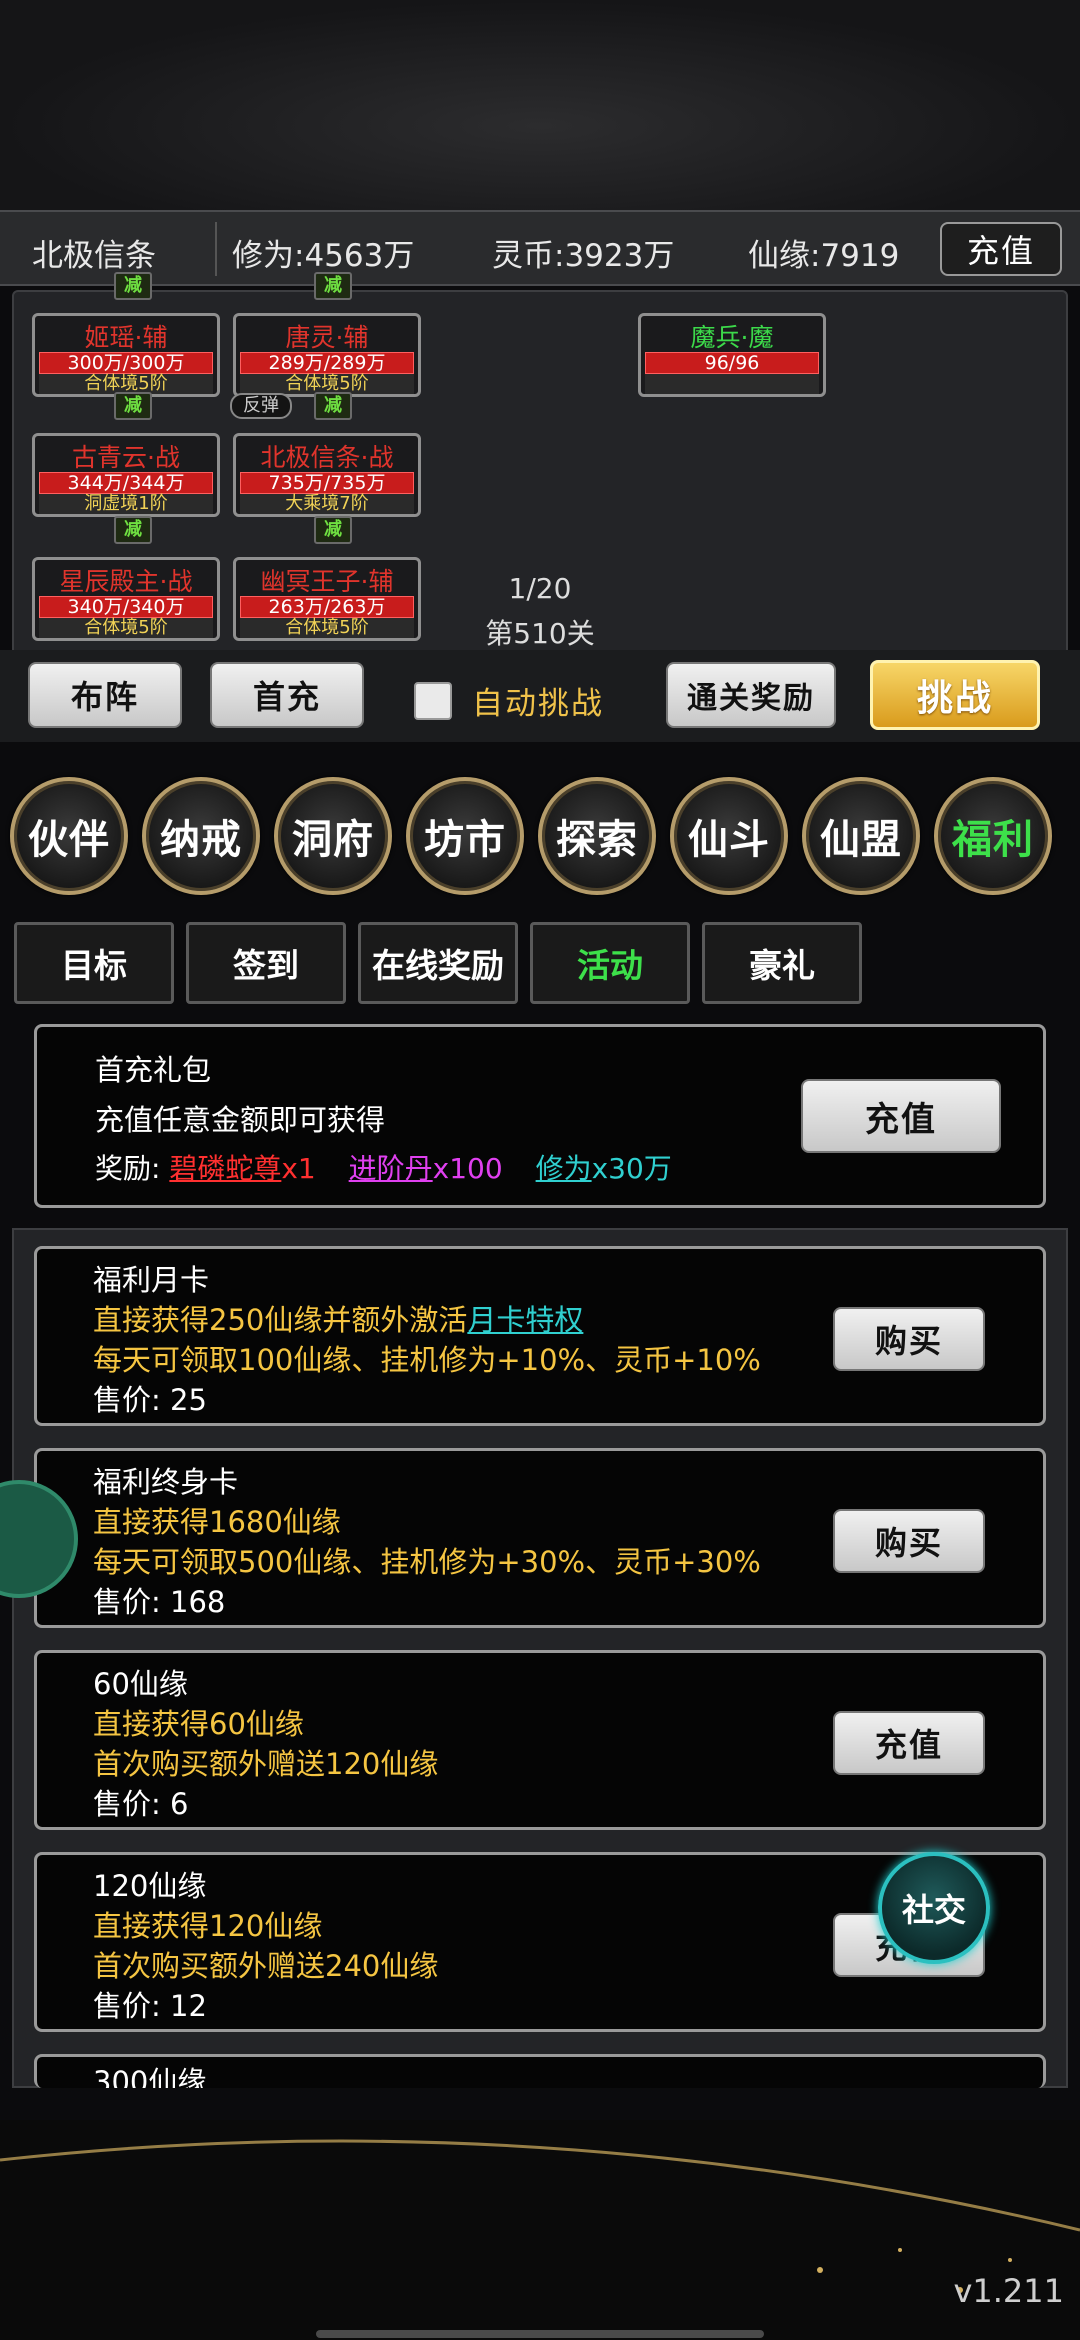 This screenshot has height=2340, width=1080. What do you see at coordinates (1008, 2291) in the screenshot?
I see `version-label: v1.211` at bounding box center [1008, 2291].